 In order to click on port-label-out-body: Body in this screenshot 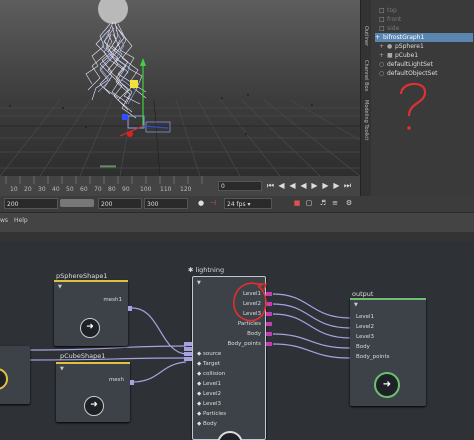, I will do `click(254, 334)`.